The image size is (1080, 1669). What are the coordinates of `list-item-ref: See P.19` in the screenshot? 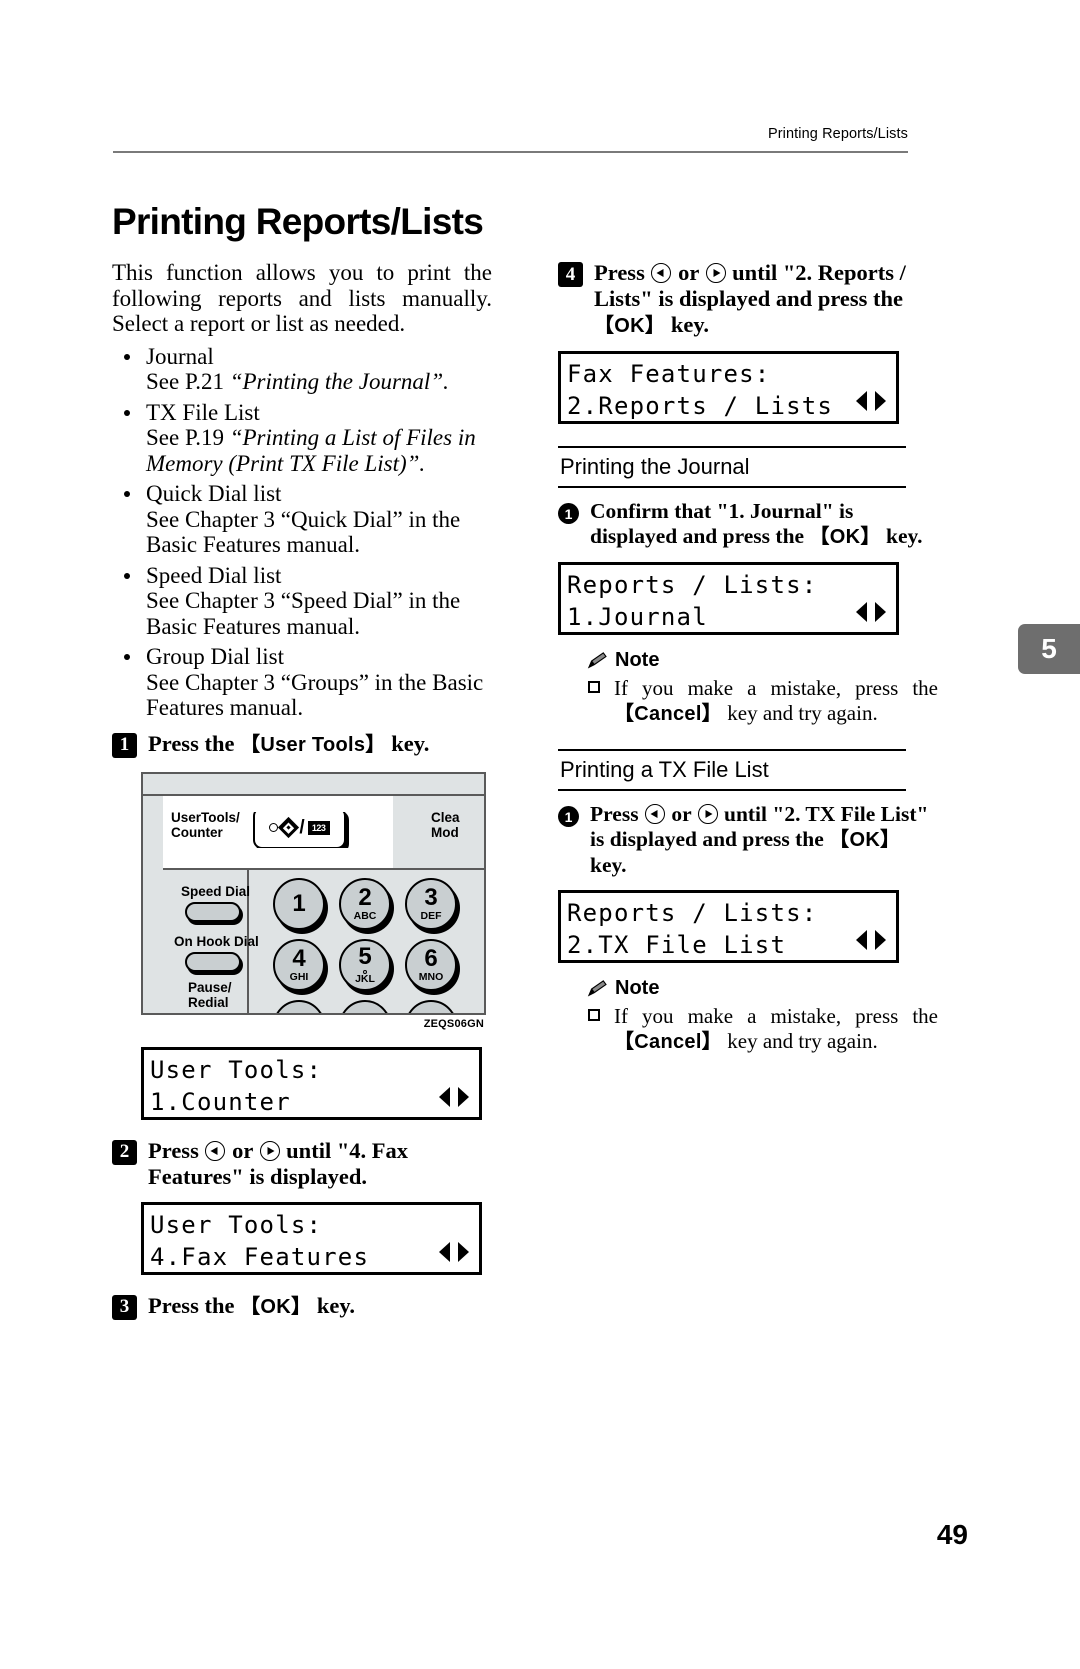 It's located at (188, 437).